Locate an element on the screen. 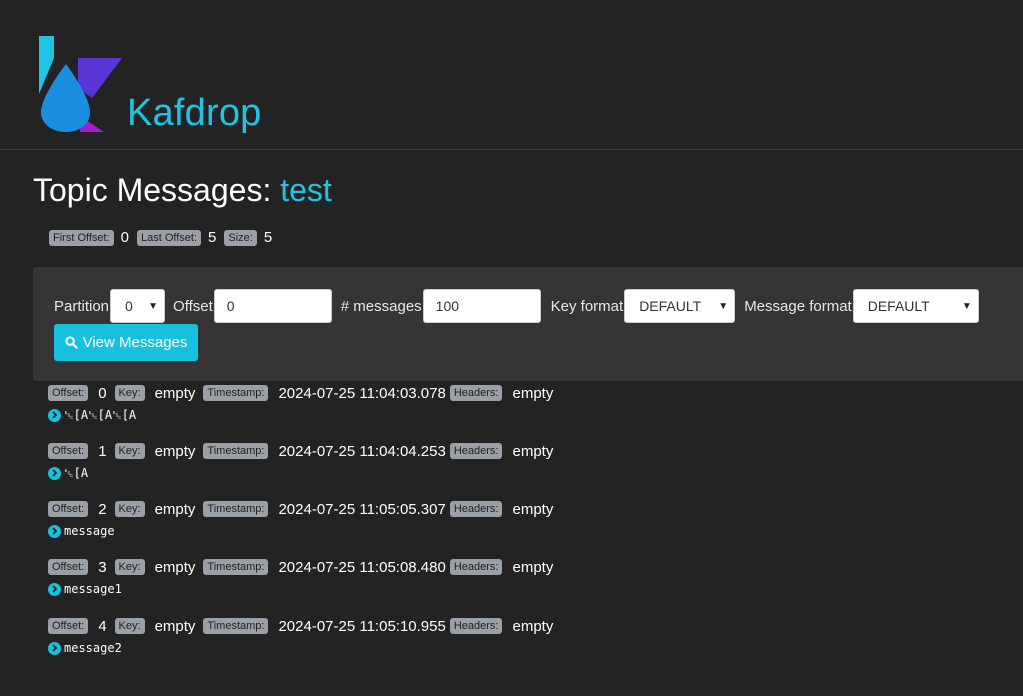  message-offset: 2 is located at coordinates (102, 509).